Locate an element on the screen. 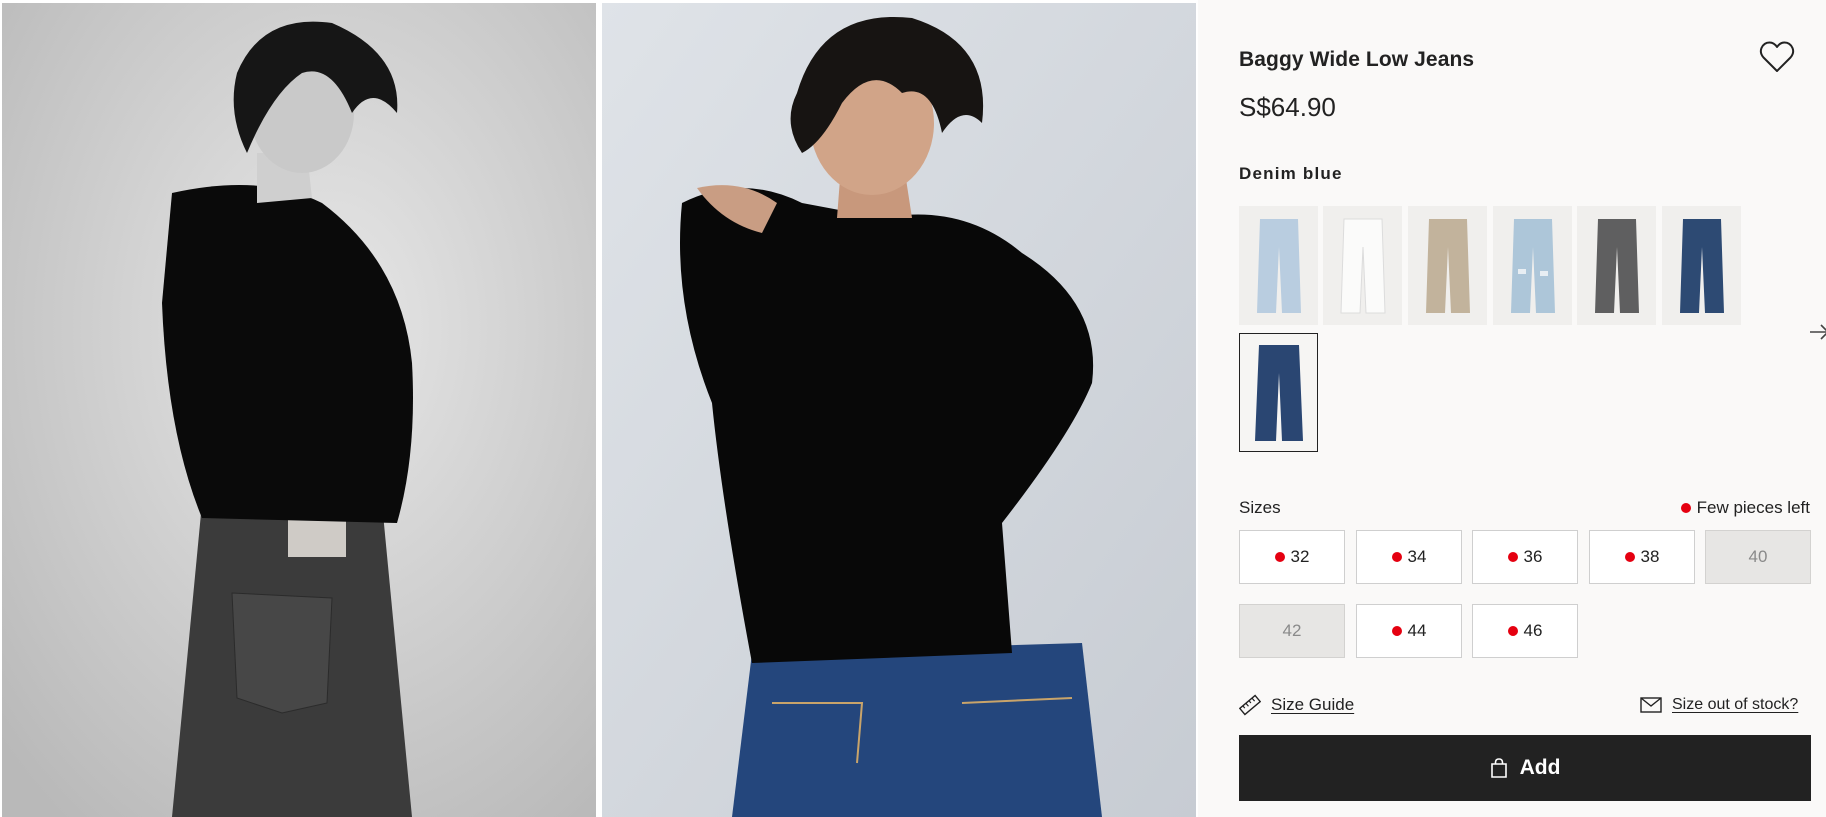 The width and height of the screenshot is (1826, 817). size-label: 42 is located at coordinates (1292, 630).